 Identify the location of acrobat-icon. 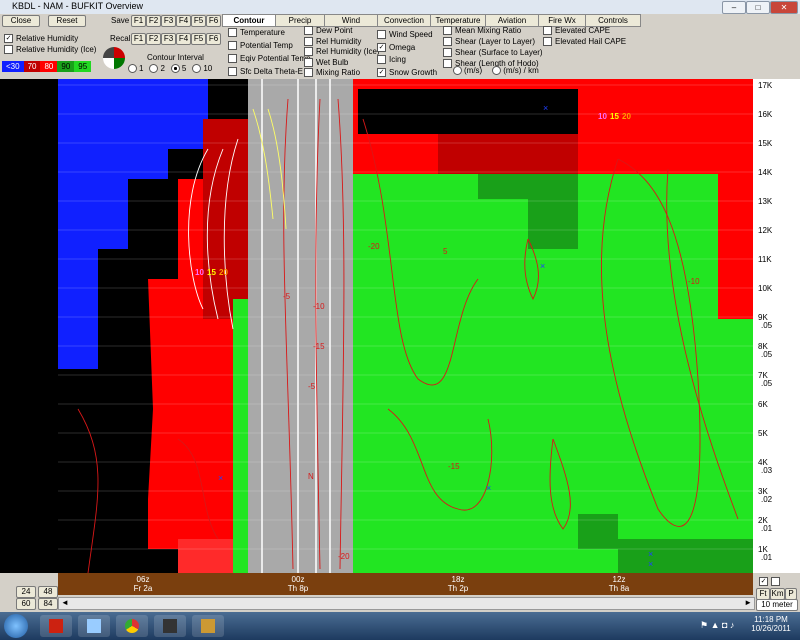
(56, 626).